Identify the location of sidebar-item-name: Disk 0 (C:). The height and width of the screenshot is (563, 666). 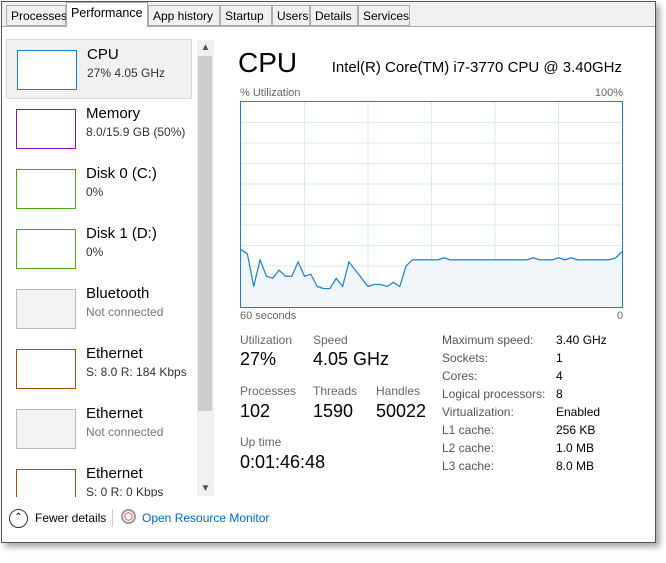
(121, 173).